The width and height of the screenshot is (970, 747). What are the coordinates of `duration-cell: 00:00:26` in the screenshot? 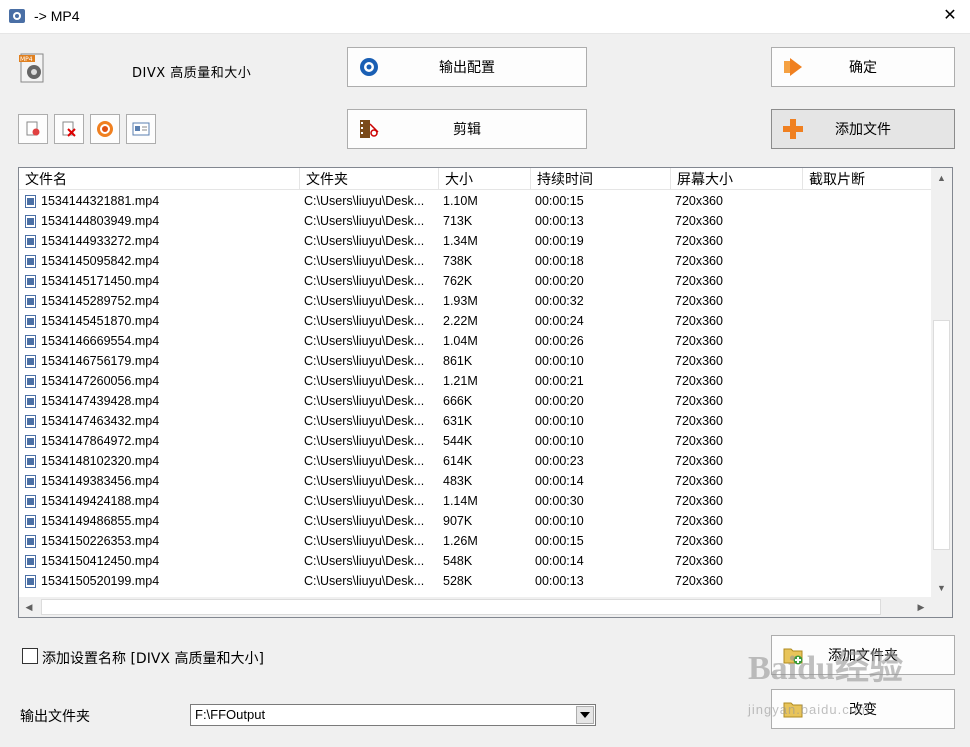 It's located at (601, 341).